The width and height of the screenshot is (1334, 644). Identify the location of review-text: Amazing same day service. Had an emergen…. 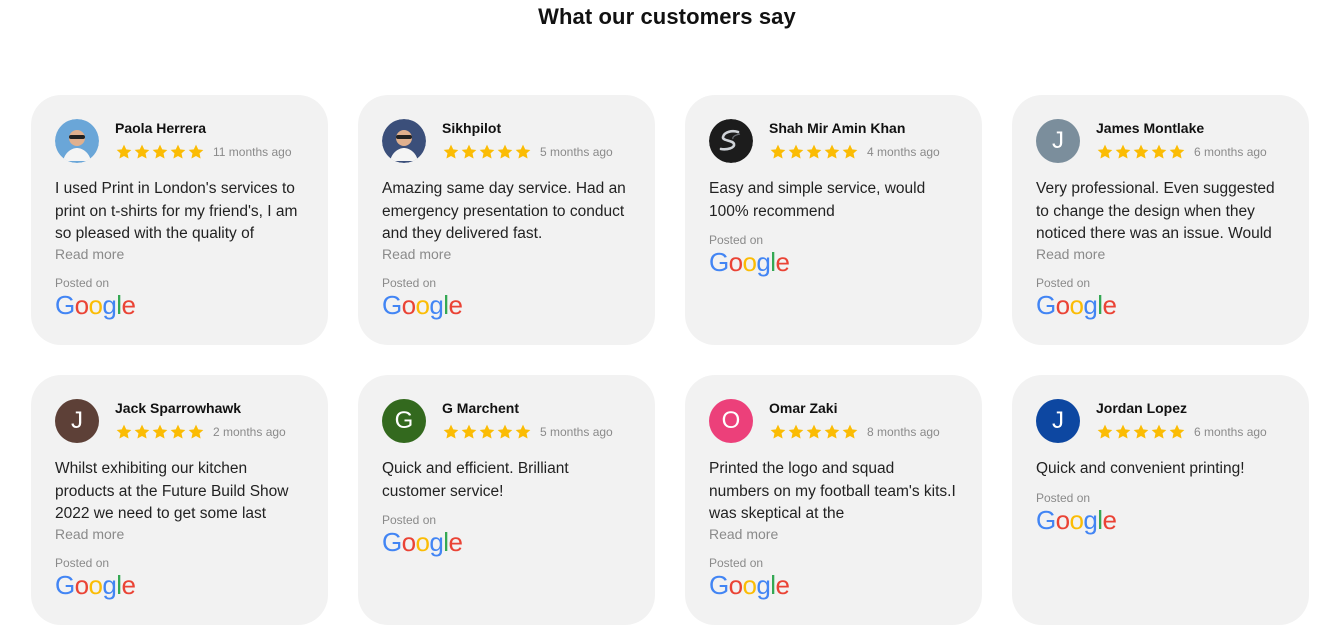
(504, 211).